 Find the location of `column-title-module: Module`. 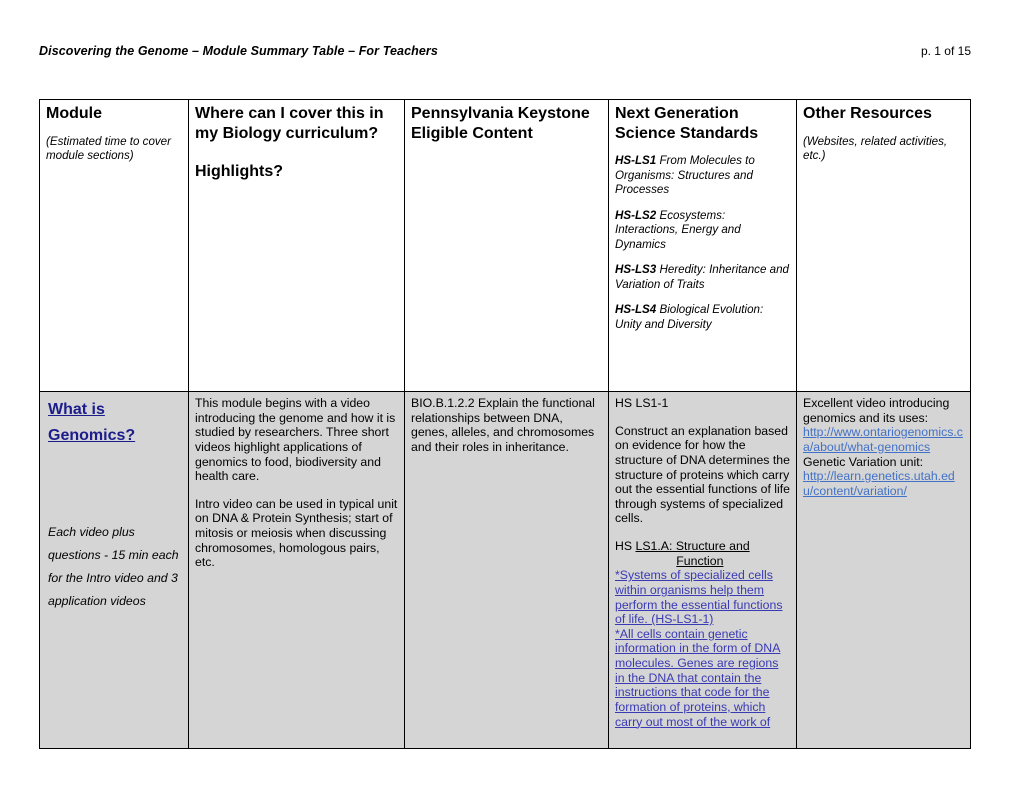

column-title-module: Module is located at coordinates (74, 113).